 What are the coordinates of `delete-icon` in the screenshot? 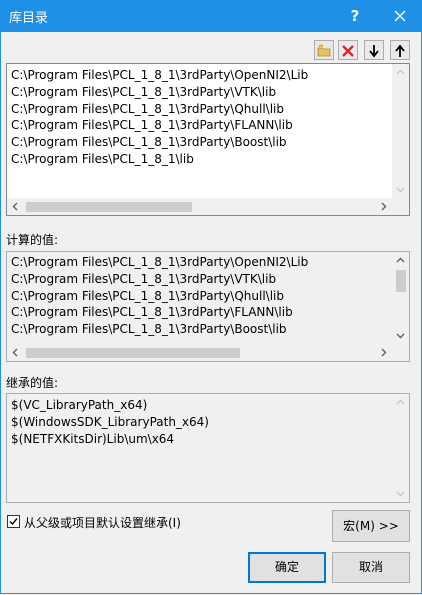 It's located at (348, 51).